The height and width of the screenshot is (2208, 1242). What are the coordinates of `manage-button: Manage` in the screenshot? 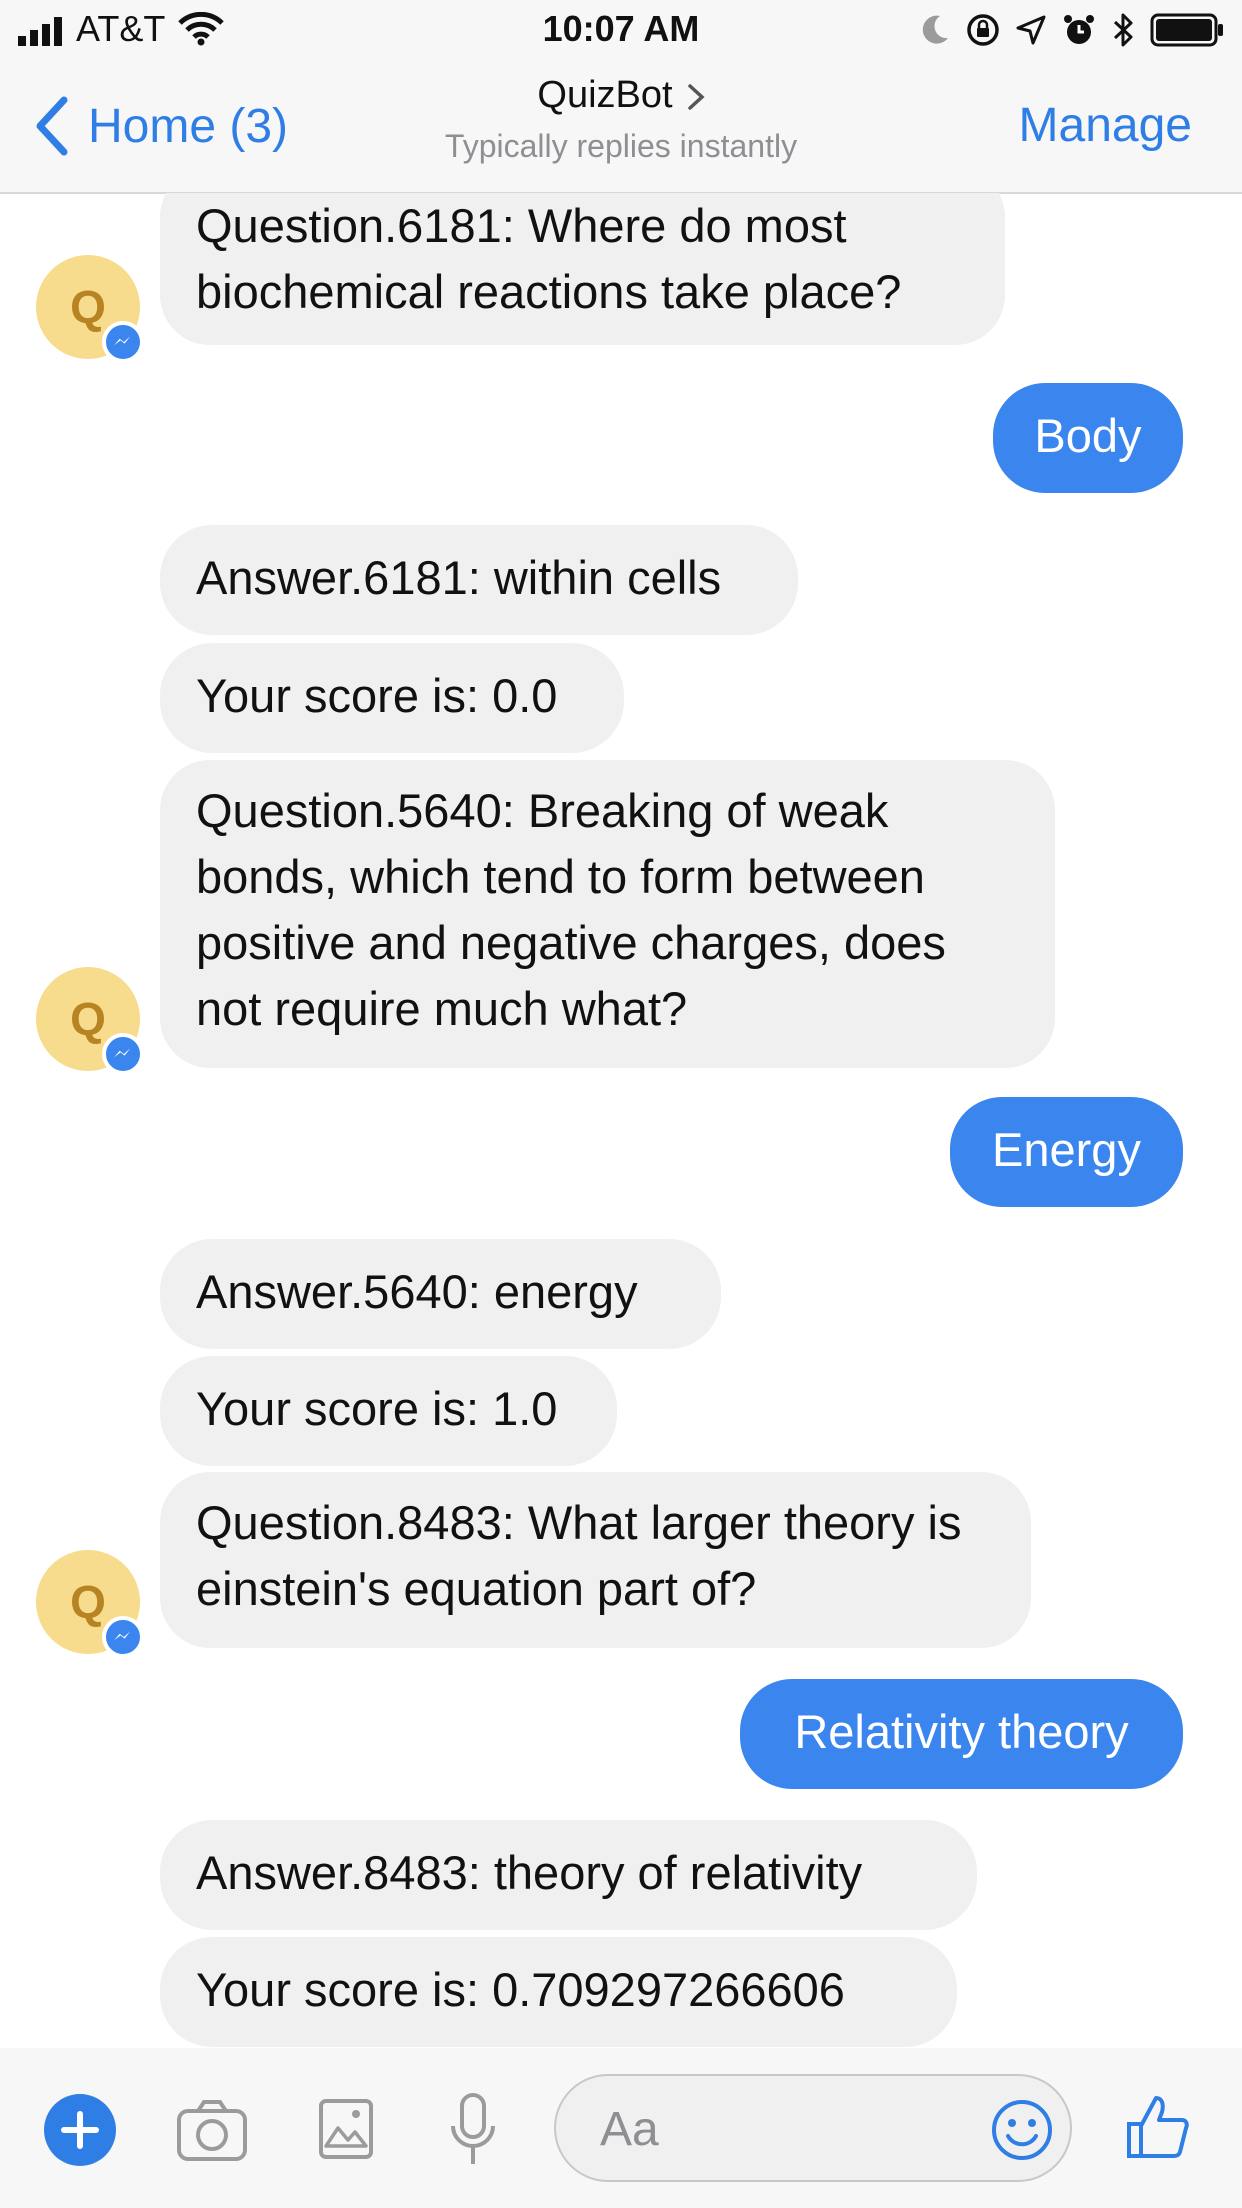 It's located at (1105, 125).